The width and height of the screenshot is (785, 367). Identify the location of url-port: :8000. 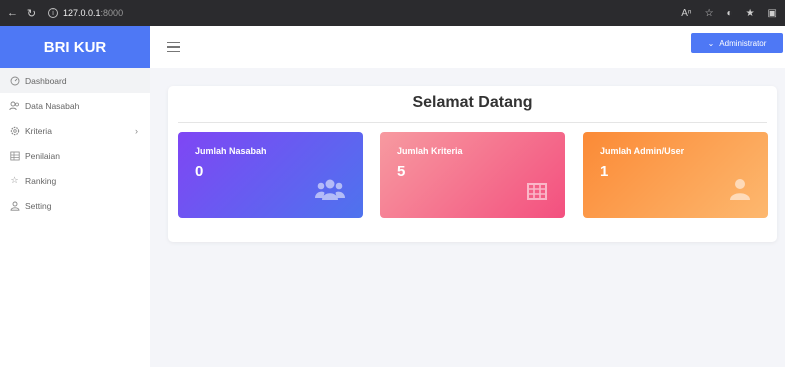
(112, 13).